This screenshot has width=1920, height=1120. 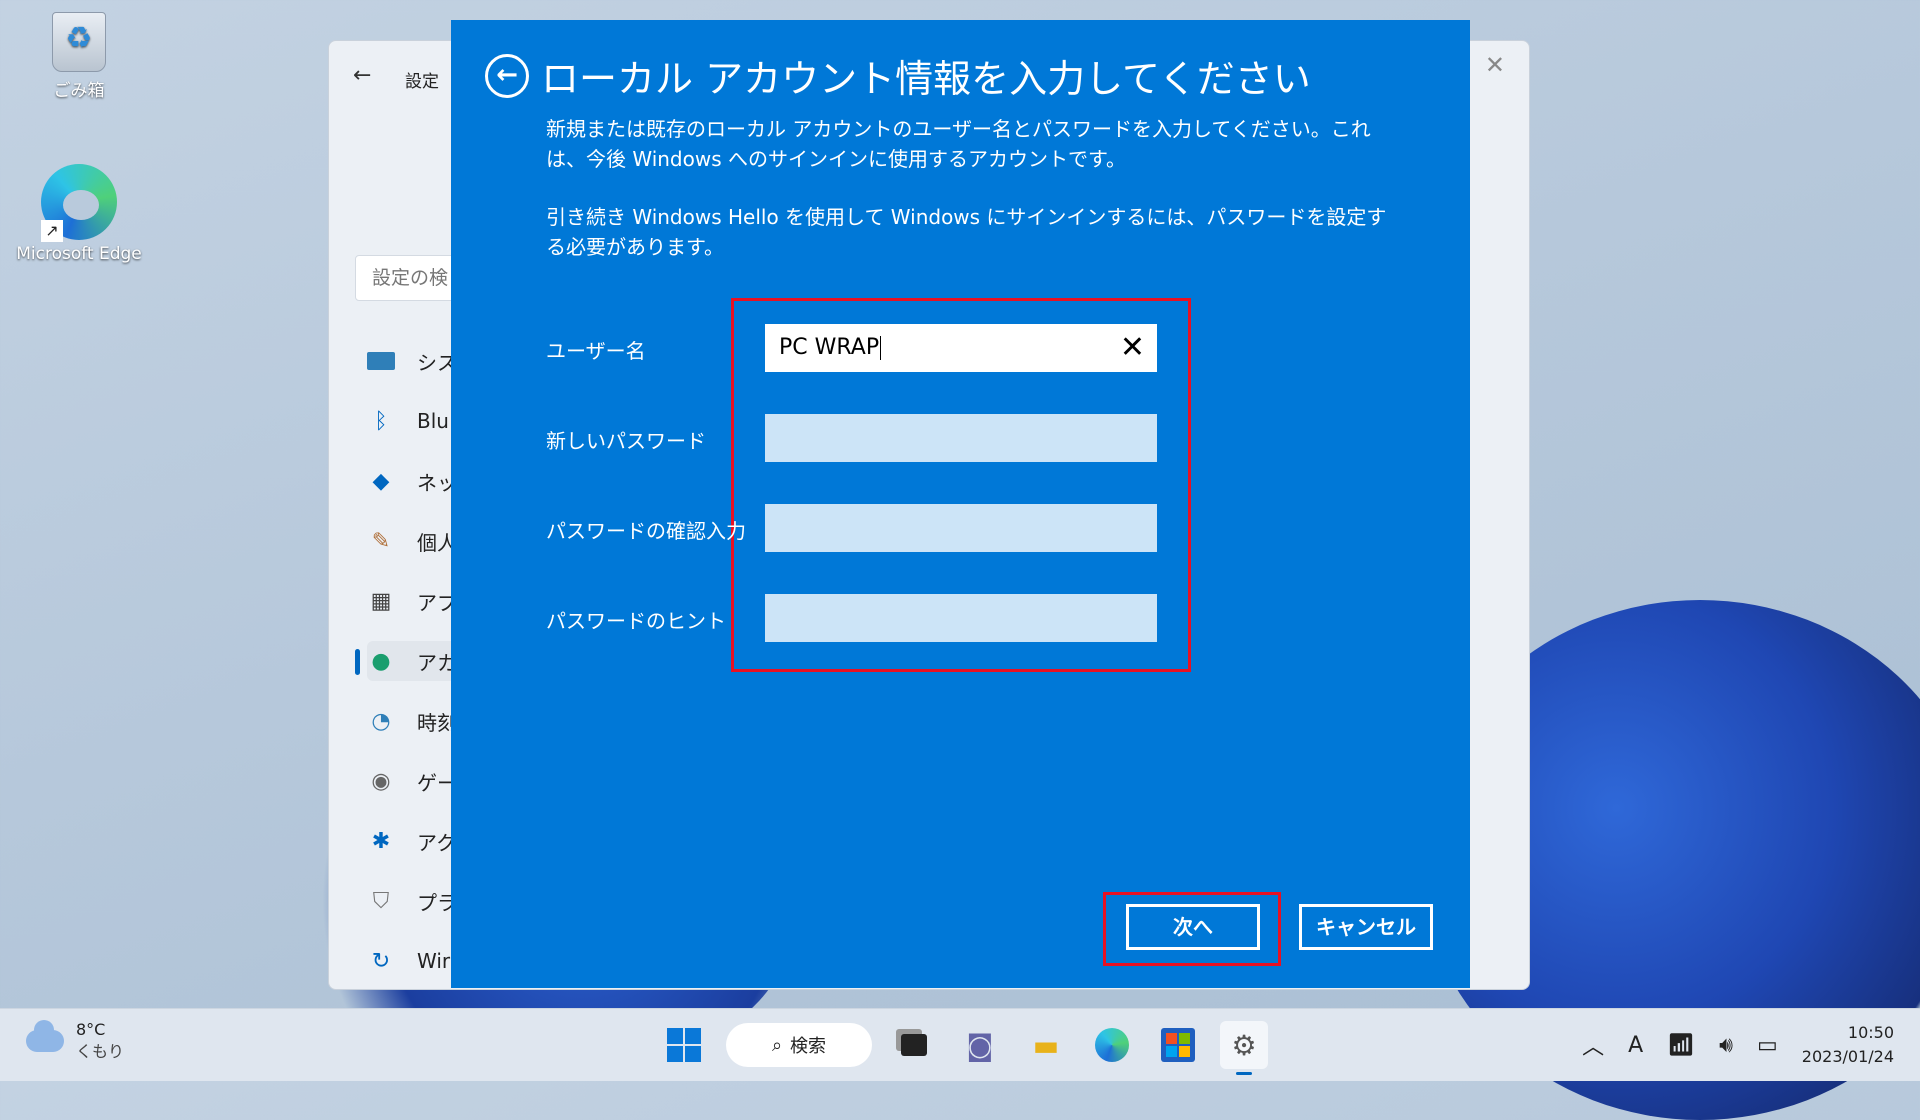 I want to click on username-label: ユーザー名, so click(x=596, y=351).